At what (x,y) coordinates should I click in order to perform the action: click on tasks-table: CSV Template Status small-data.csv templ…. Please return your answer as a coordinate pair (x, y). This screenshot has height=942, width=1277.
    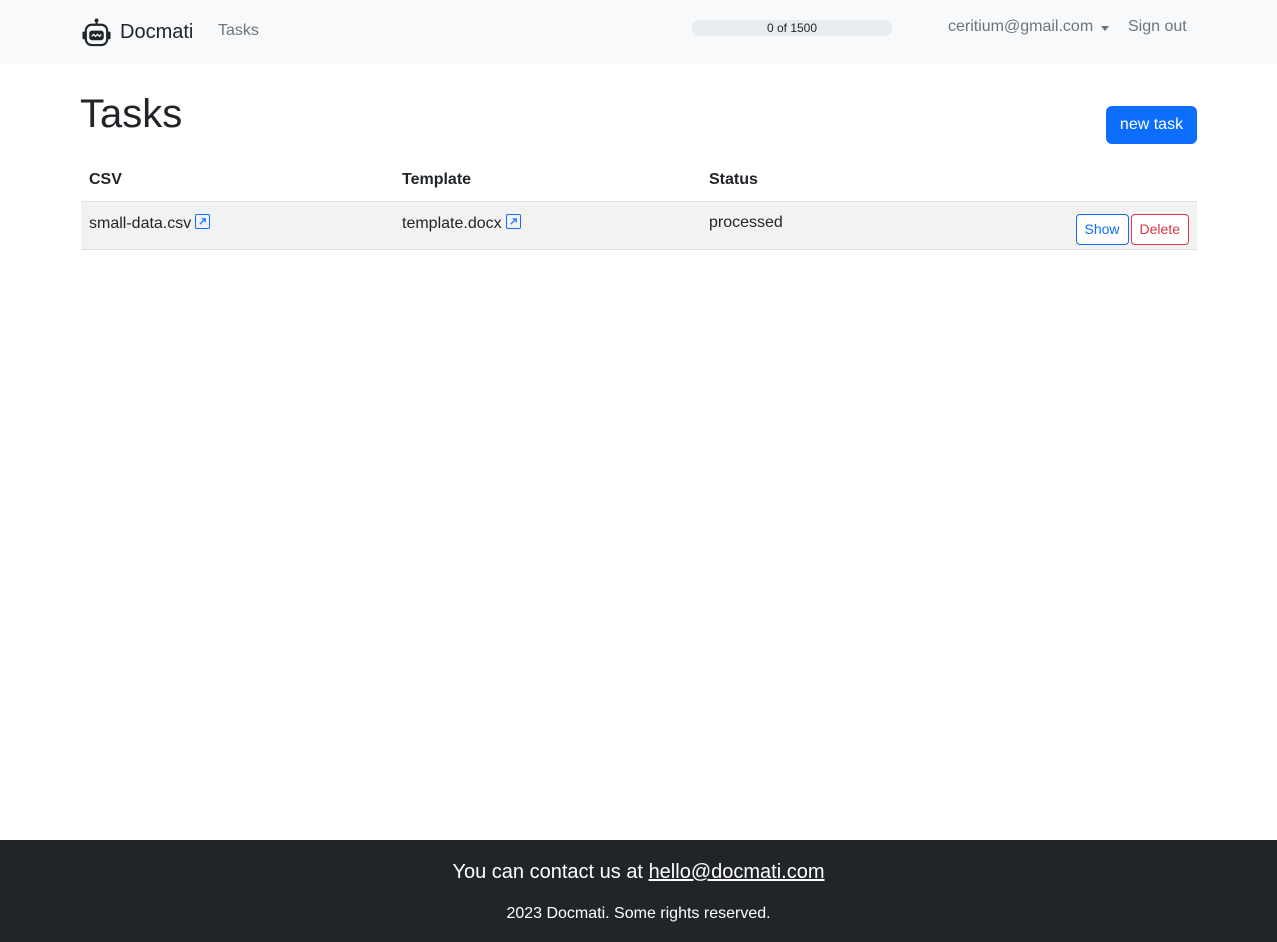
    Looking at the image, I should click on (639, 205).